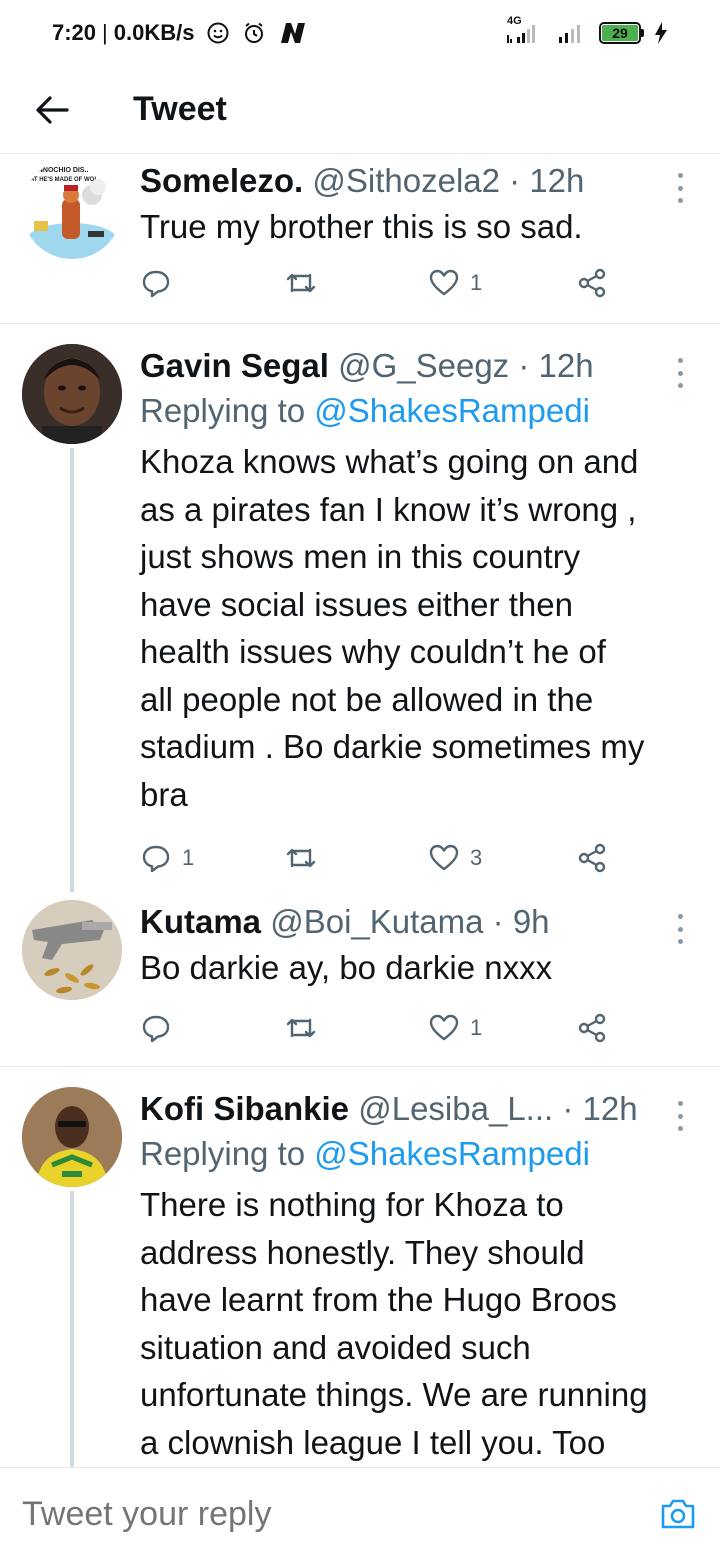 The image size is (720, 1560). What do you see at coordinates (340, 1514) in the screenshot?
I see `reply-input` at bounding box center [340, 1514].